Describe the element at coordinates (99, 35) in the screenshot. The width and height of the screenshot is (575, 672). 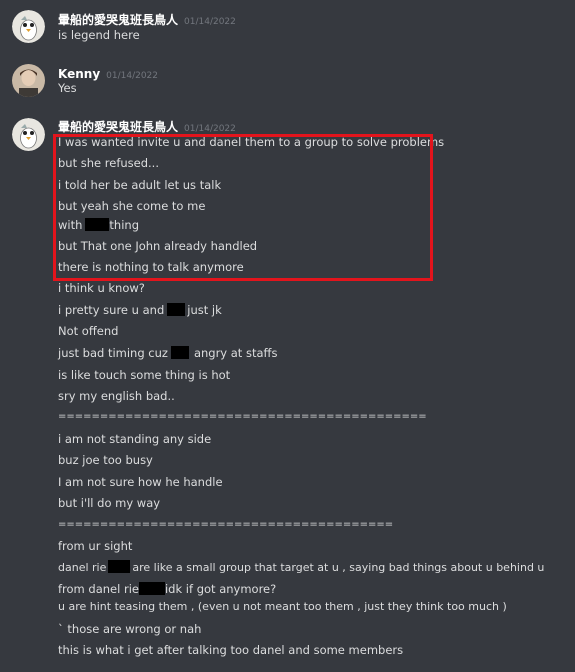
I see `message-line: is legend here` at that location.